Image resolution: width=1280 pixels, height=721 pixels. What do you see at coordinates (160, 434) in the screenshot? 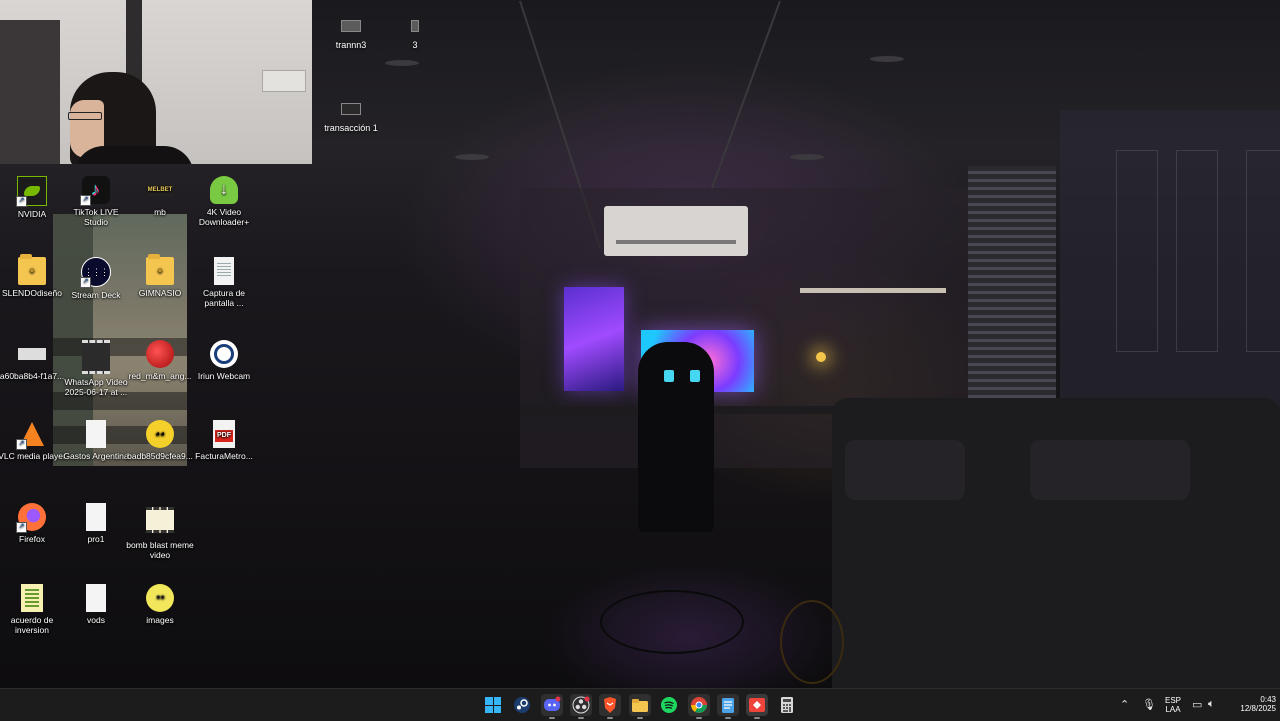
I see `emoji-image-icon` at bounding box center [160, 434].